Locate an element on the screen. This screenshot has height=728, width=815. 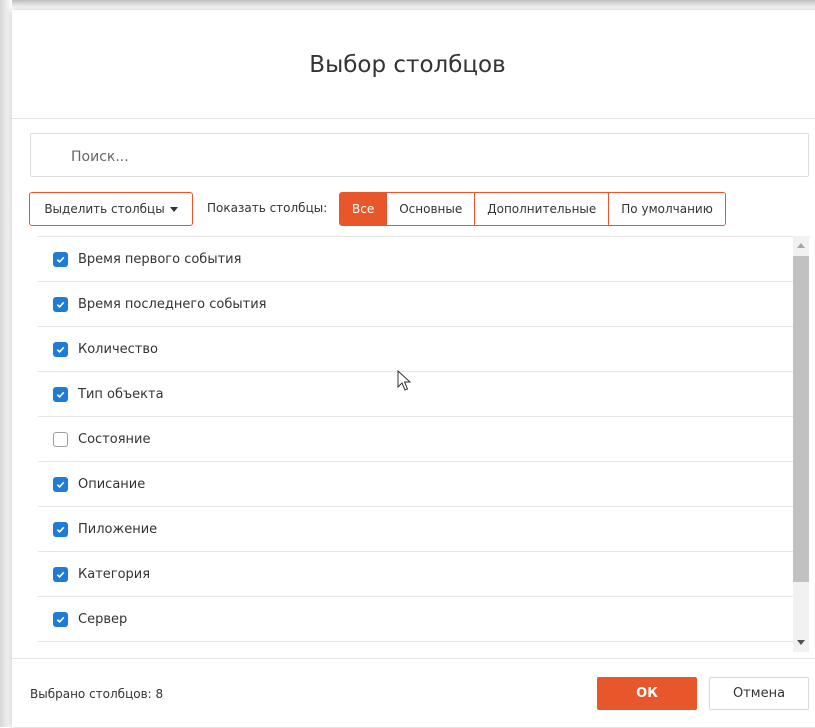
list-item: Описание is located at coordinates (415, 484).